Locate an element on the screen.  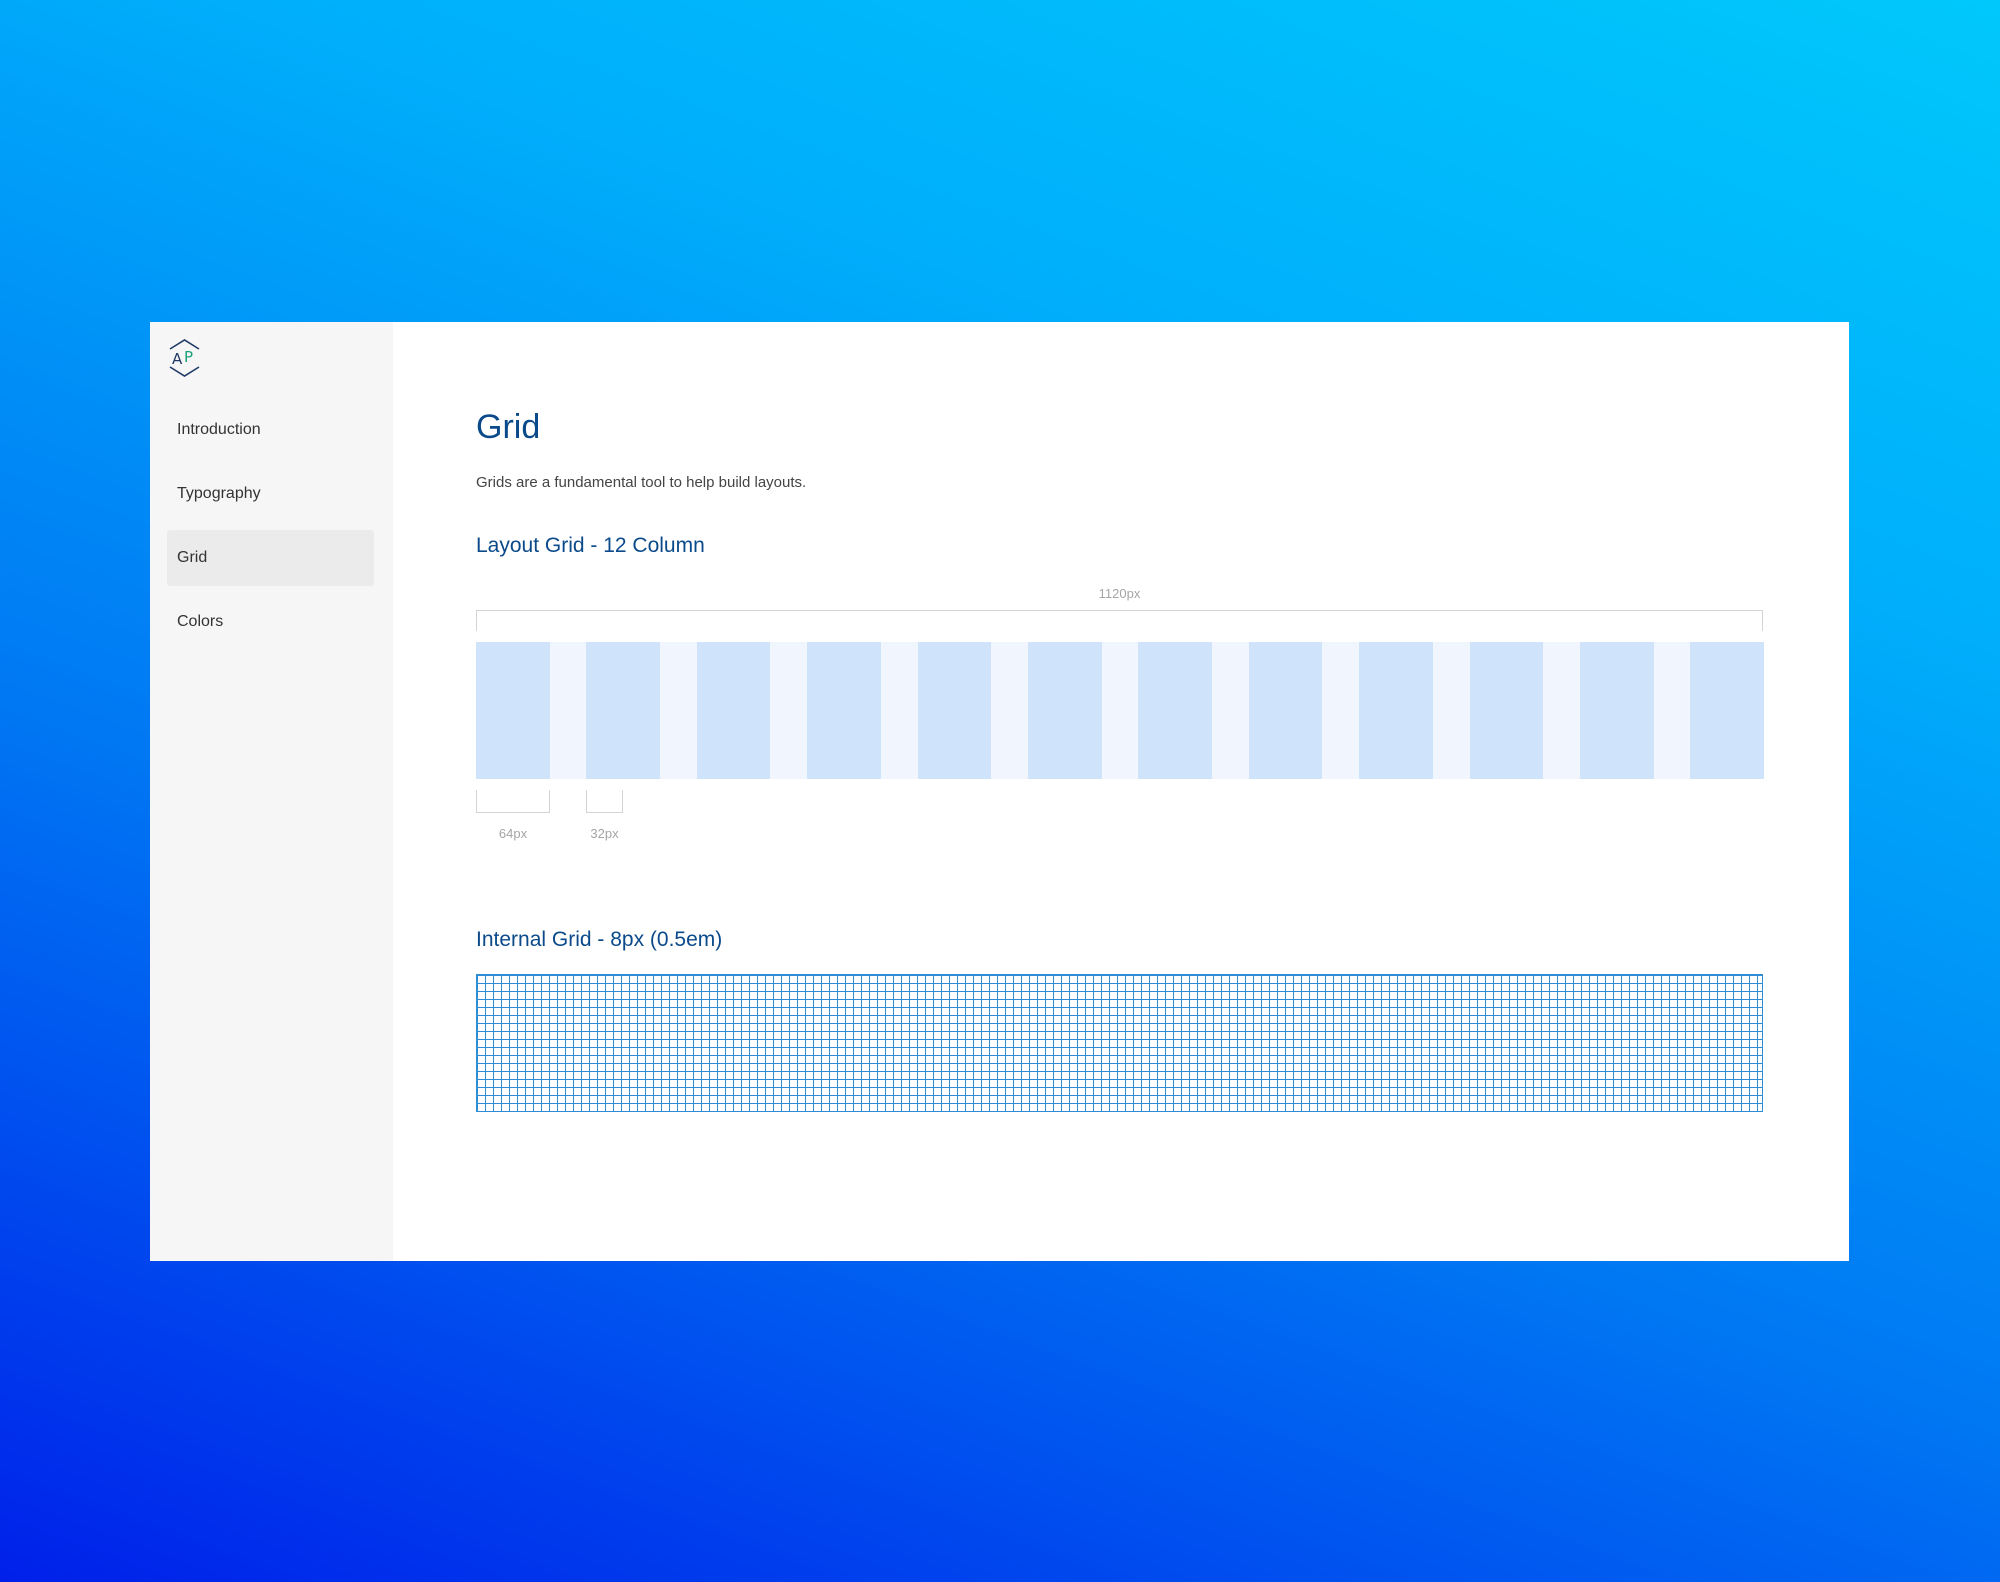
sidebar-item-colors: Colors is located at coordinates (270, 622).